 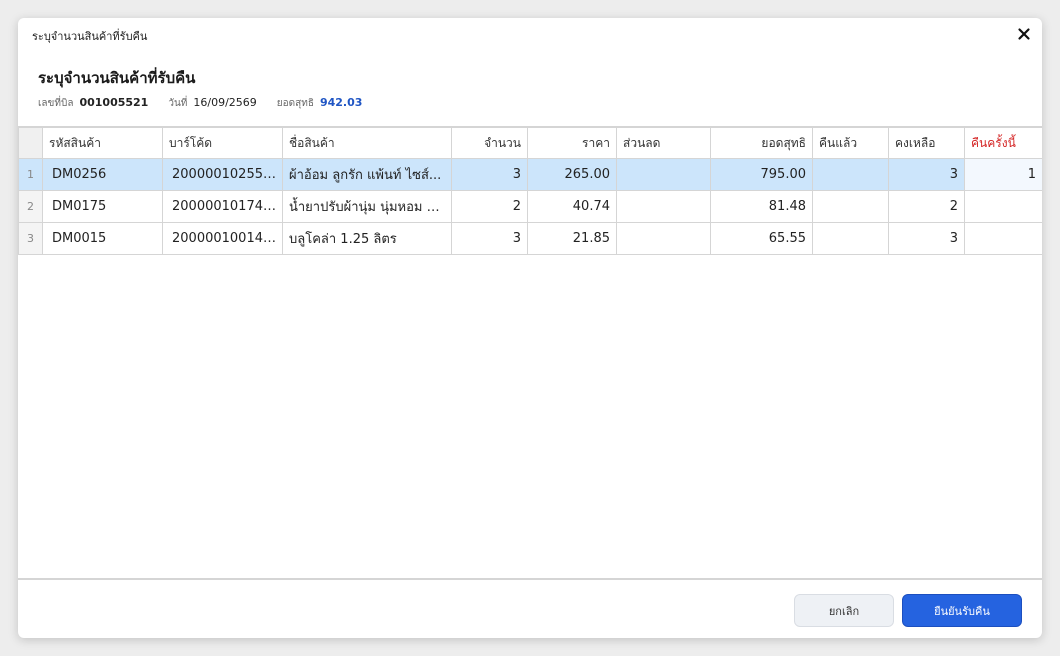 What do you see at coordinates (761, 174) in the screenshot?
I see `cell-net: 795.00` at bounding box center [761, 174].